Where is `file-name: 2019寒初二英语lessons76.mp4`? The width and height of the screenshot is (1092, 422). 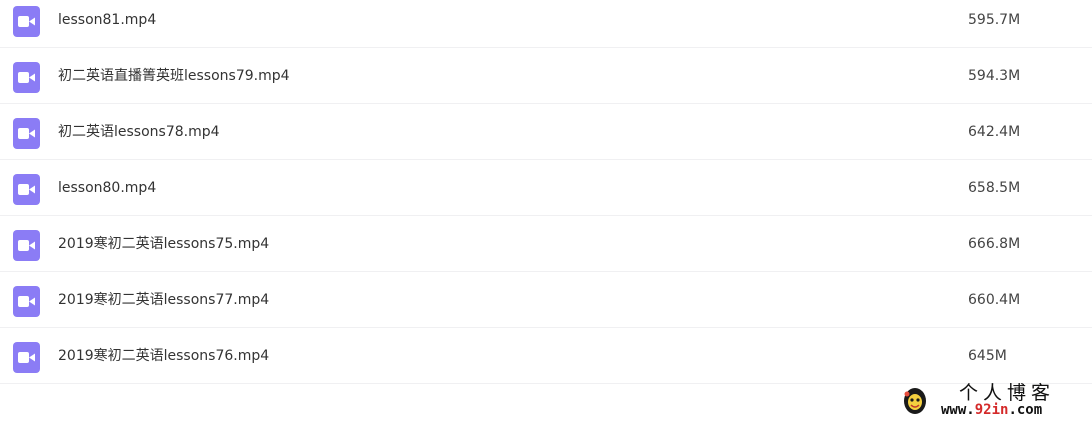 file-name: 2019寒初二英语lessons76.mp4 is located at coordinates (163, 356).